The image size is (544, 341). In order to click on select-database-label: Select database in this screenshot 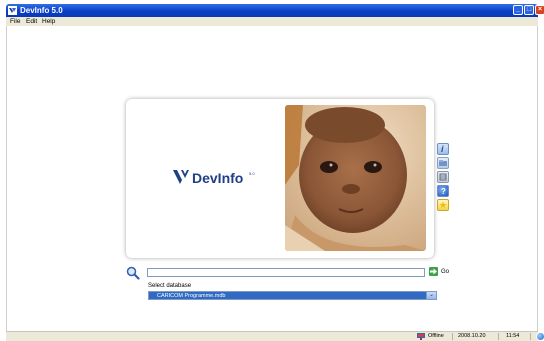, I will do `click(170, 286)`.